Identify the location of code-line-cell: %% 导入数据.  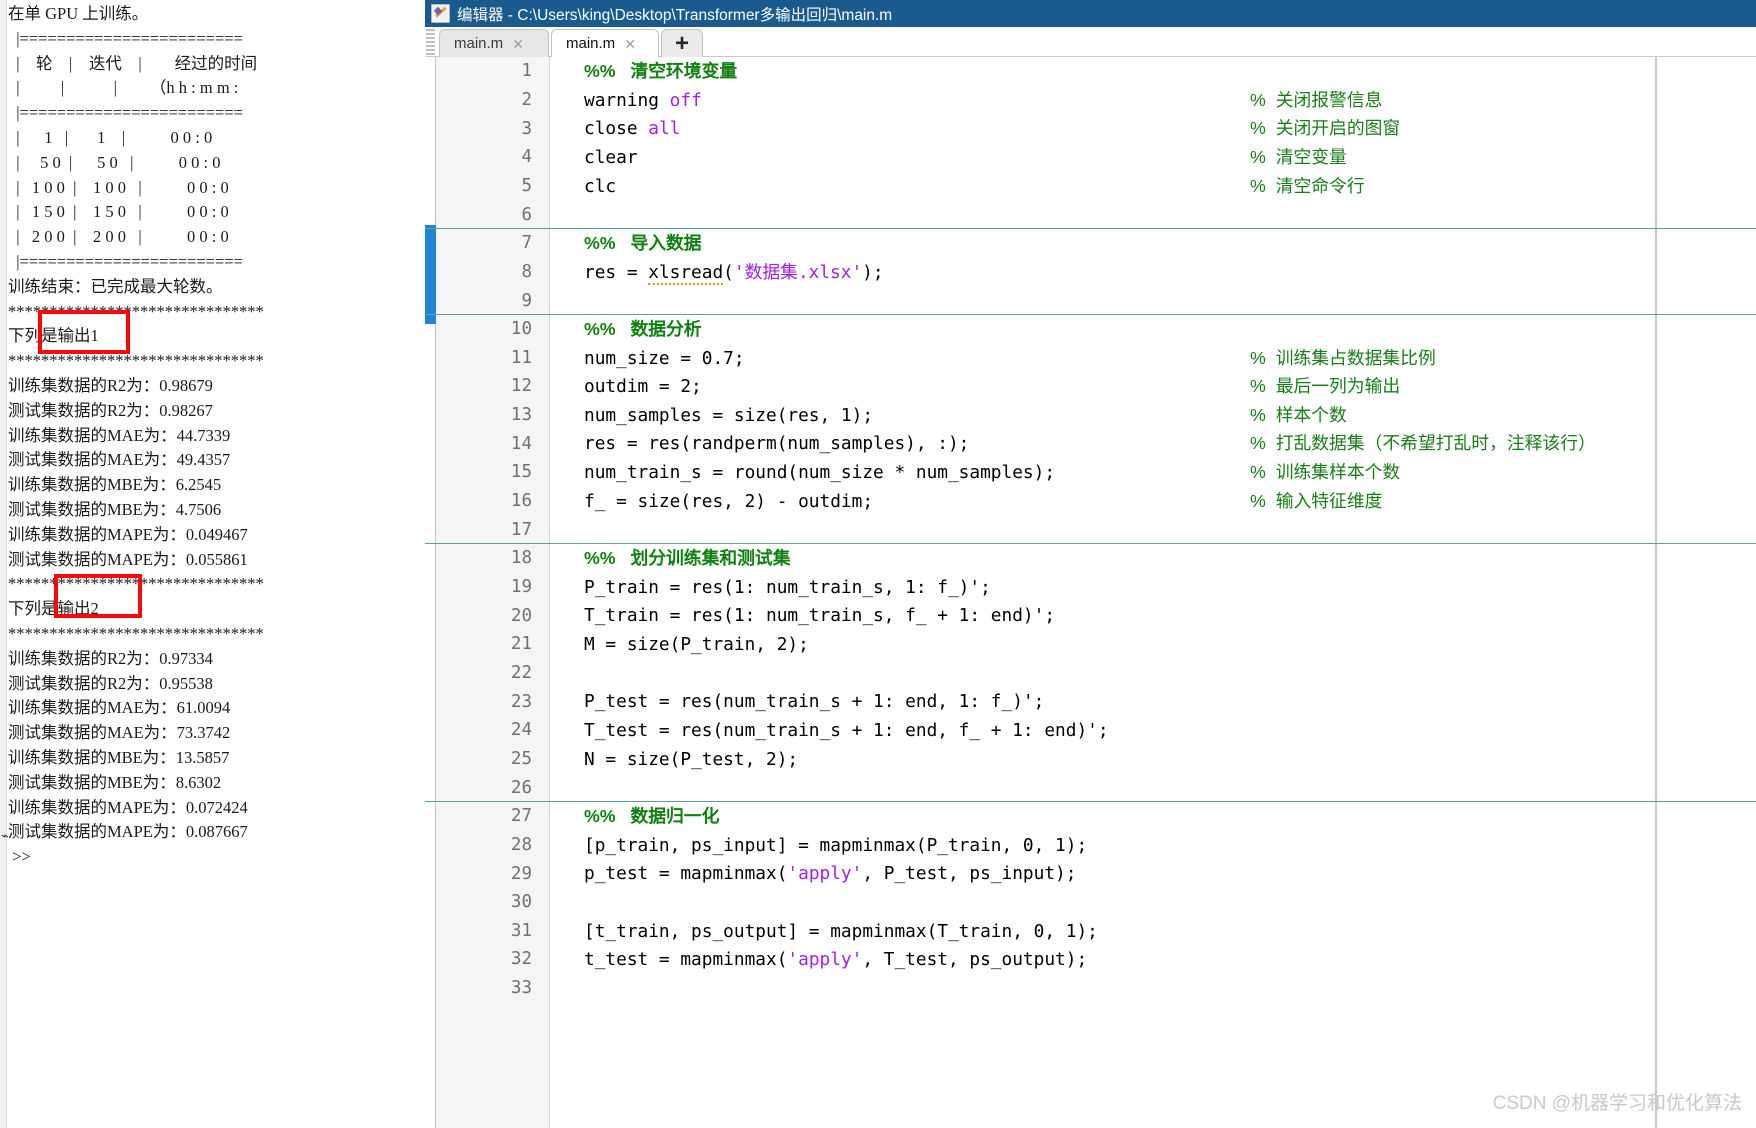
(1153, 243).